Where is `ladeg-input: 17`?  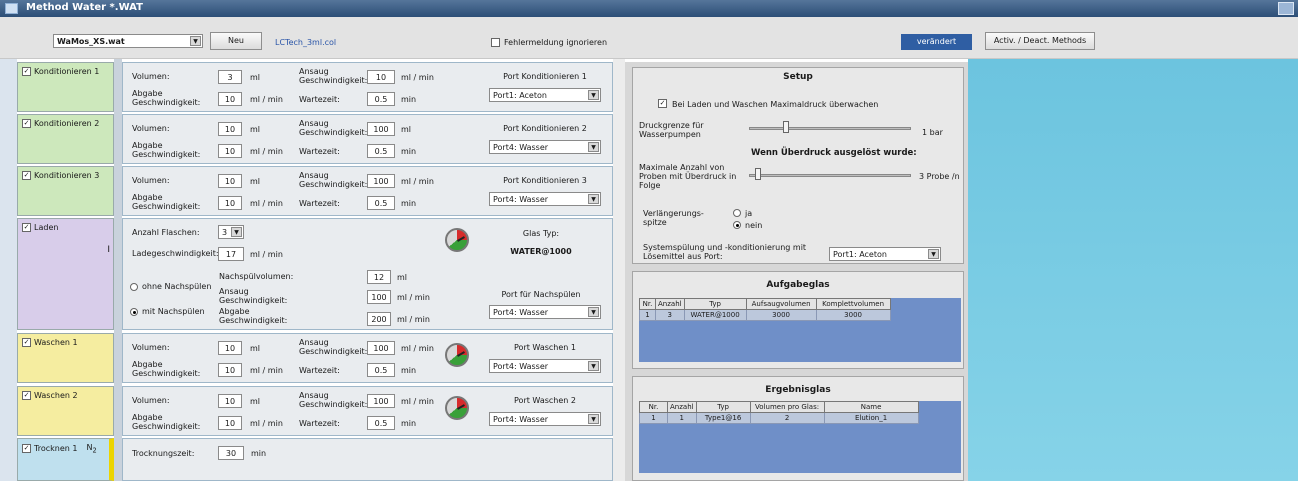 ladeg-input: 17 is located at coordinates (231, 254).